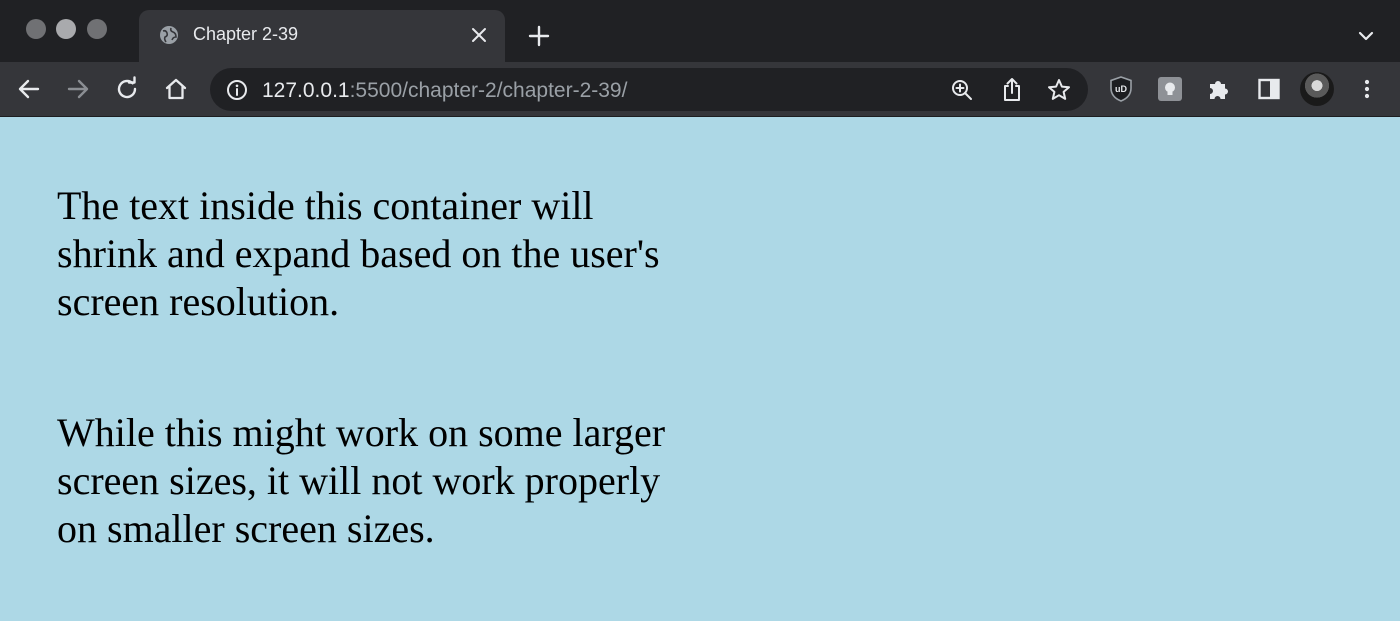  I want to click on menu-button, so click(1367, 89).